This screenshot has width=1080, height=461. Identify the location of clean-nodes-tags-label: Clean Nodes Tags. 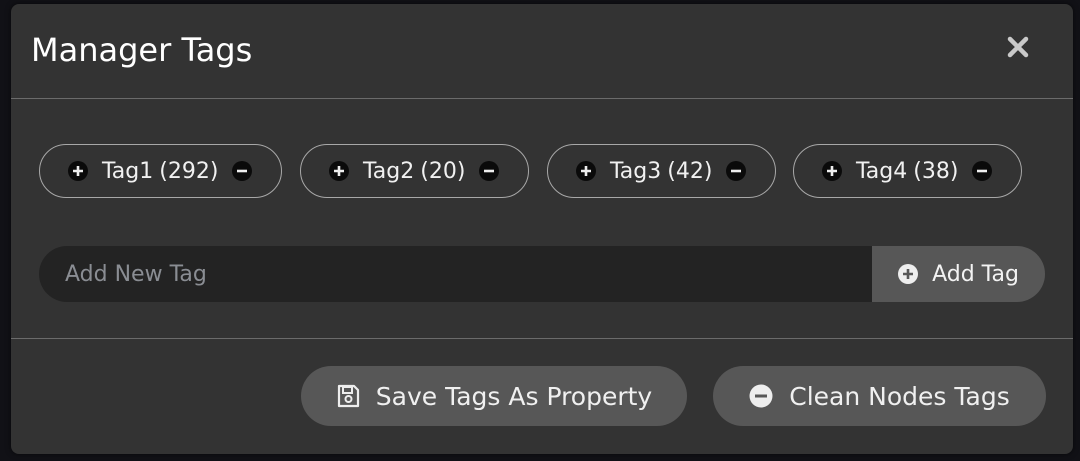
(899, 396).